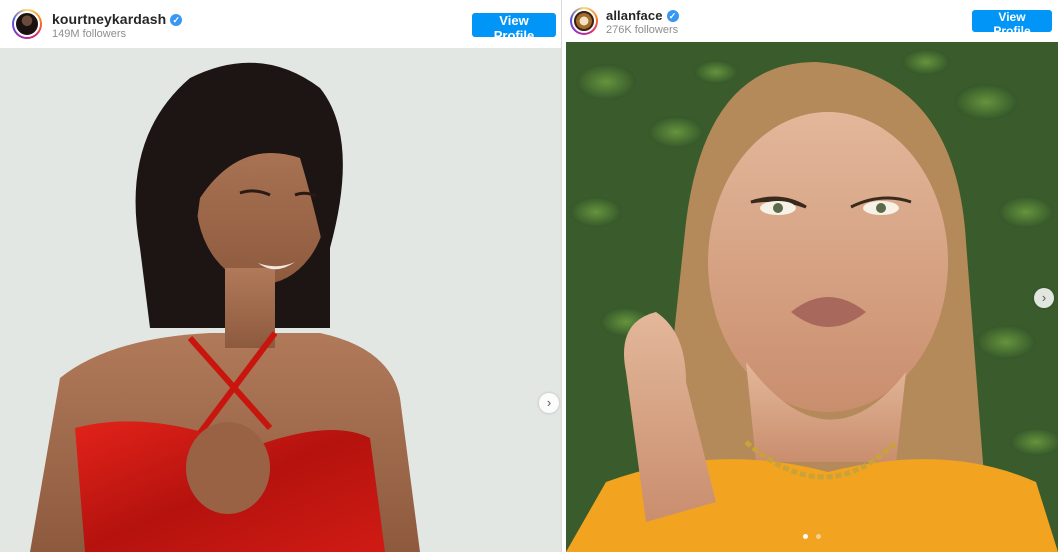 The height and width of the screenshot is (552, 1058). I want to click on username: kourtneykardash ✓, so click(117, 19).